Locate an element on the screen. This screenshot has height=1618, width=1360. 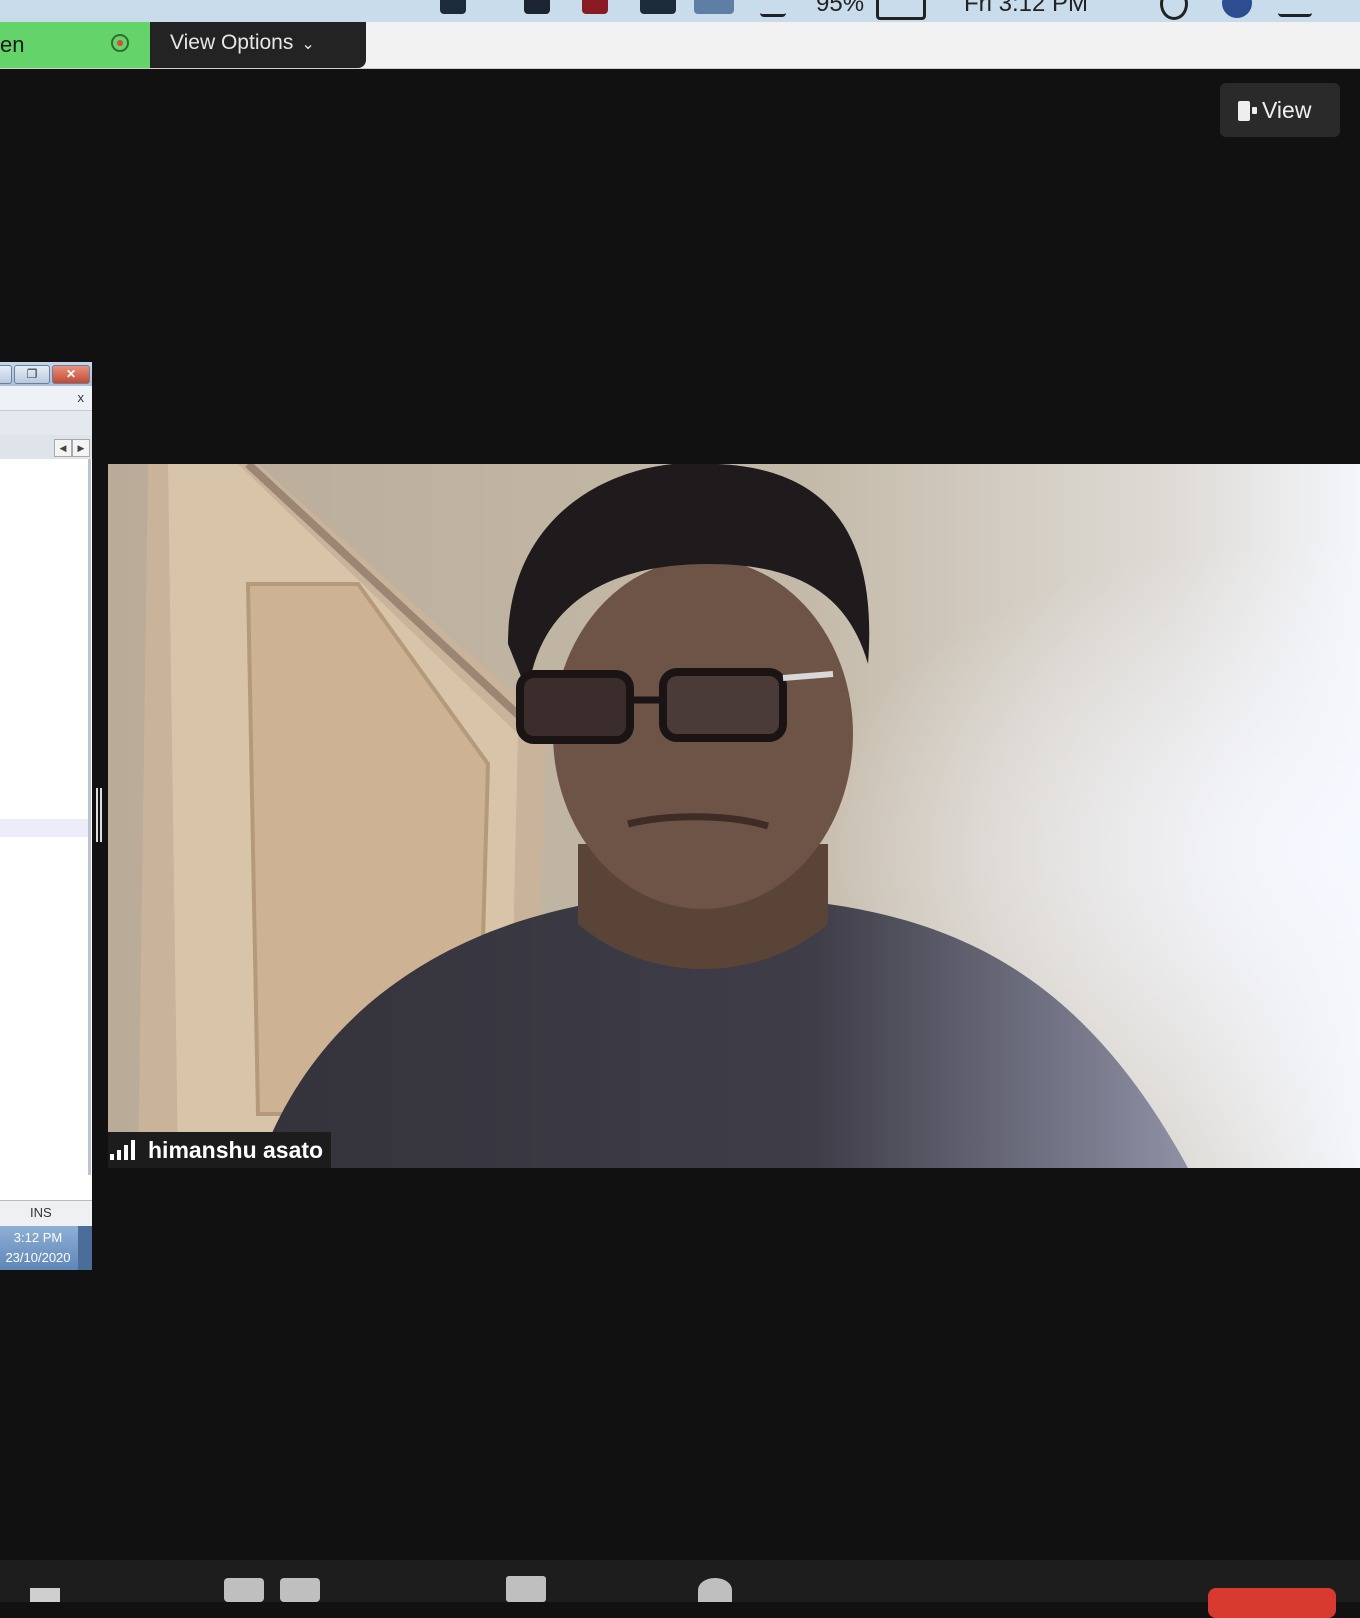
zoom-icon is located at coordinates (453, 7).